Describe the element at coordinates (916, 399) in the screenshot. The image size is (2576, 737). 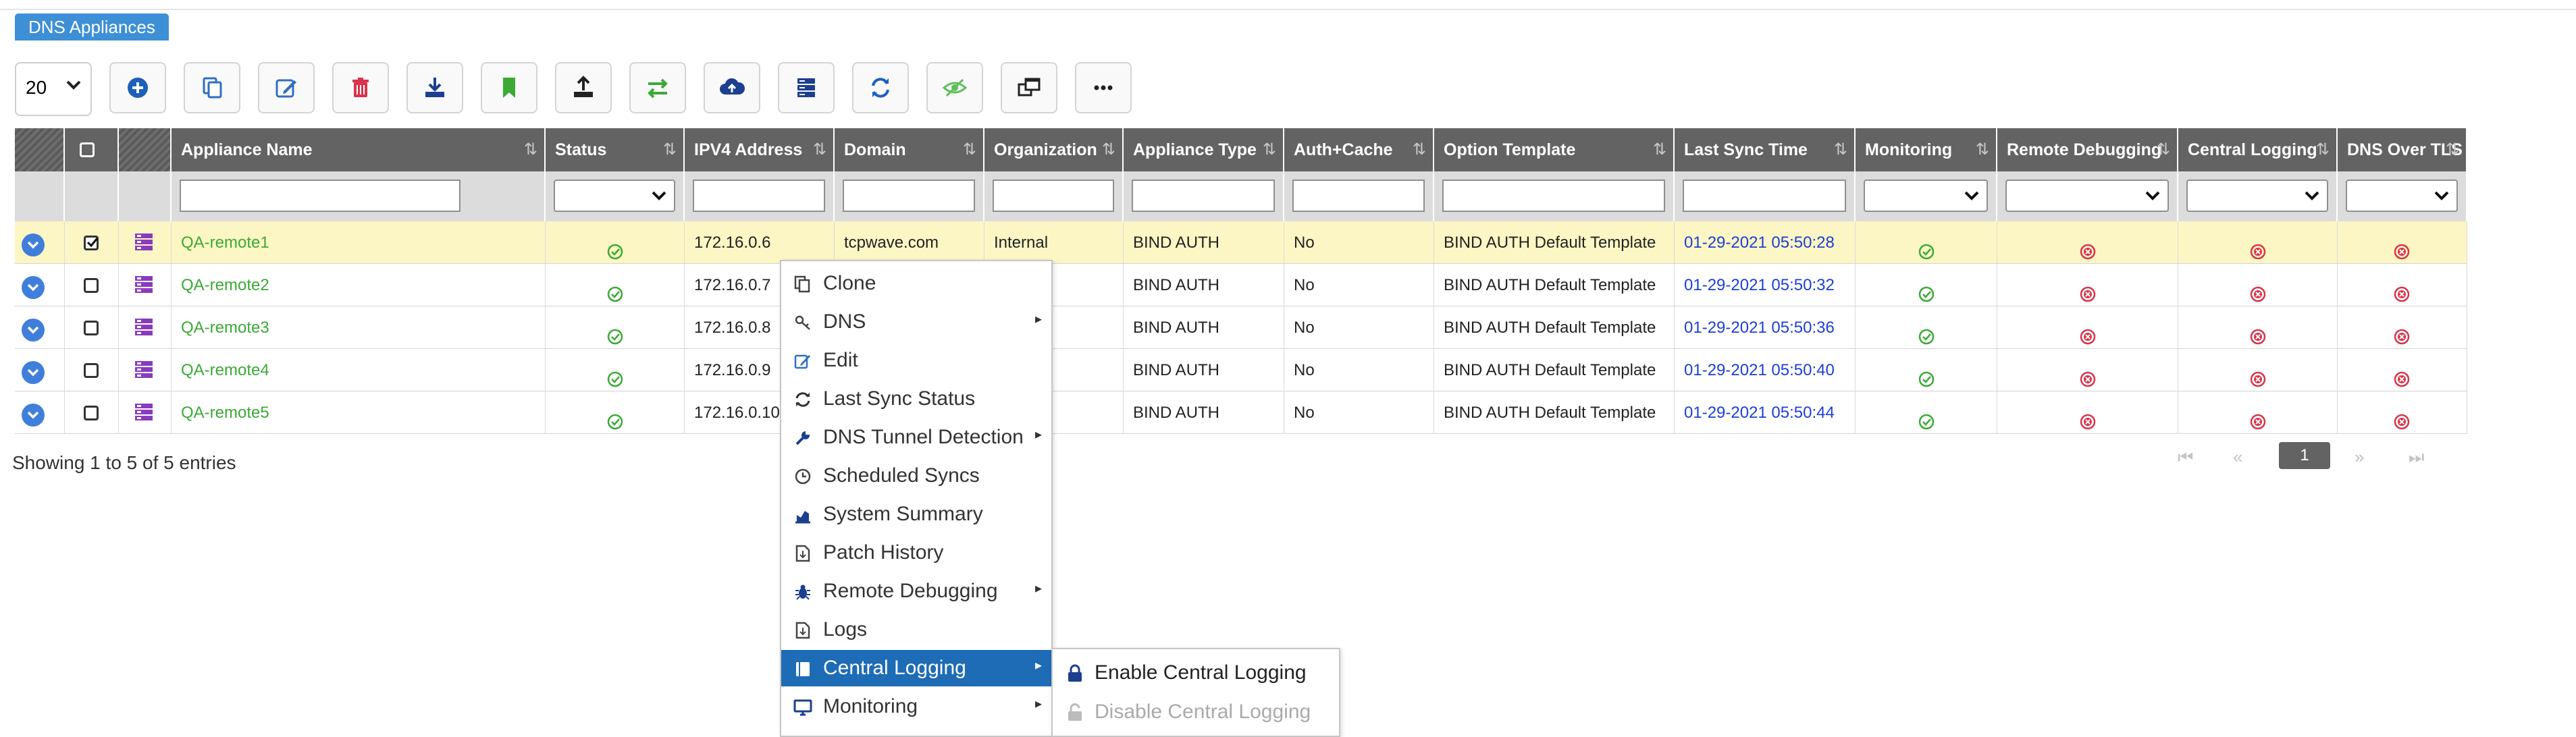
I see `menu-item-last-sync-status: Last Sync Status` at that location.